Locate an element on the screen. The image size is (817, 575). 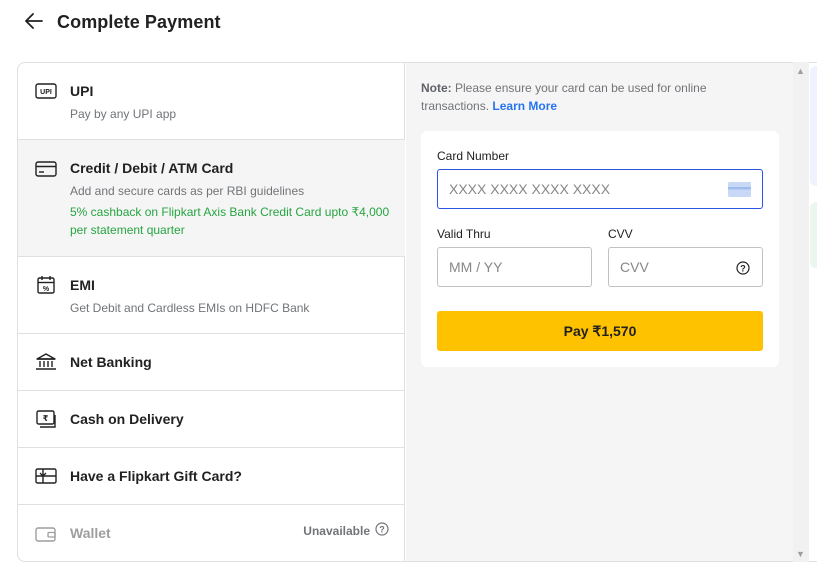
pay-button: Pay ₹1,570 is located at coordinates (600, 331).